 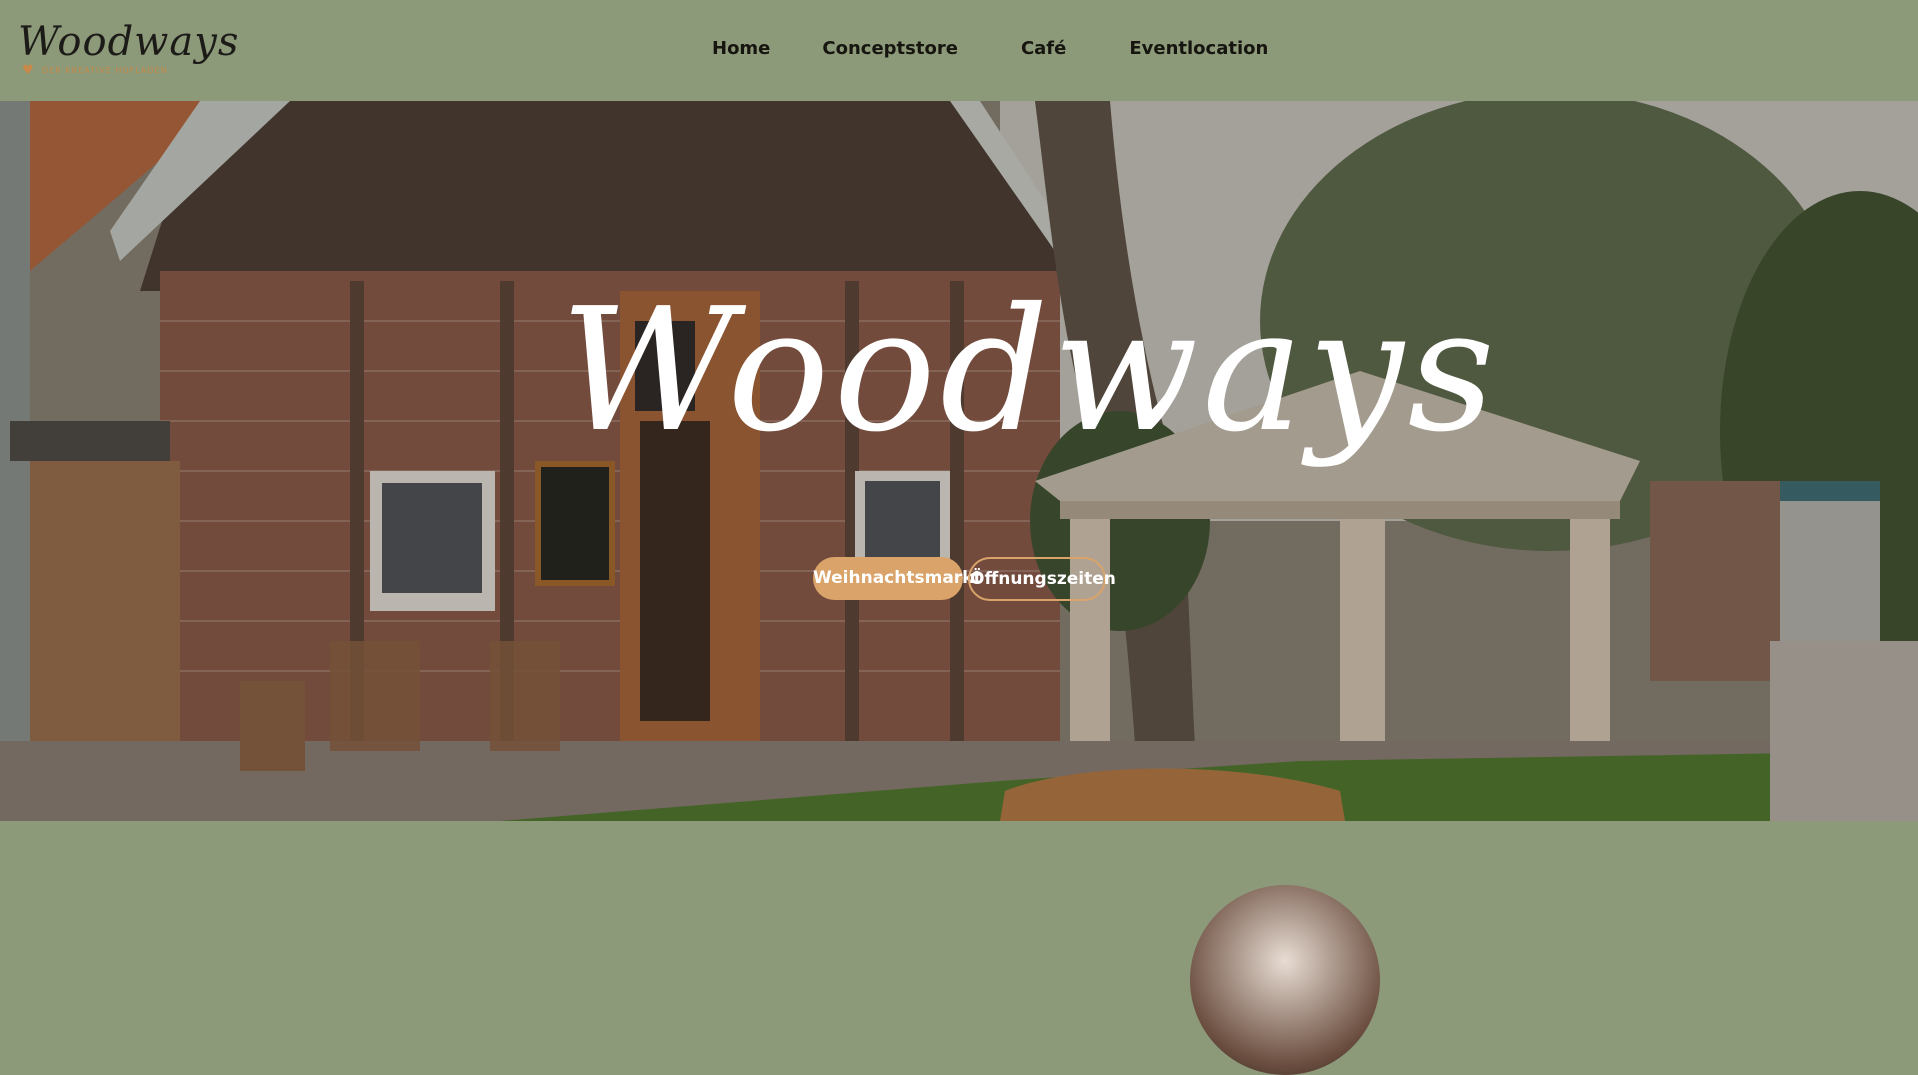 What do you see at coordinates (741, 48) in the screenshot?
I see `nav-item-label: Home` at bounding box center [741, 48].